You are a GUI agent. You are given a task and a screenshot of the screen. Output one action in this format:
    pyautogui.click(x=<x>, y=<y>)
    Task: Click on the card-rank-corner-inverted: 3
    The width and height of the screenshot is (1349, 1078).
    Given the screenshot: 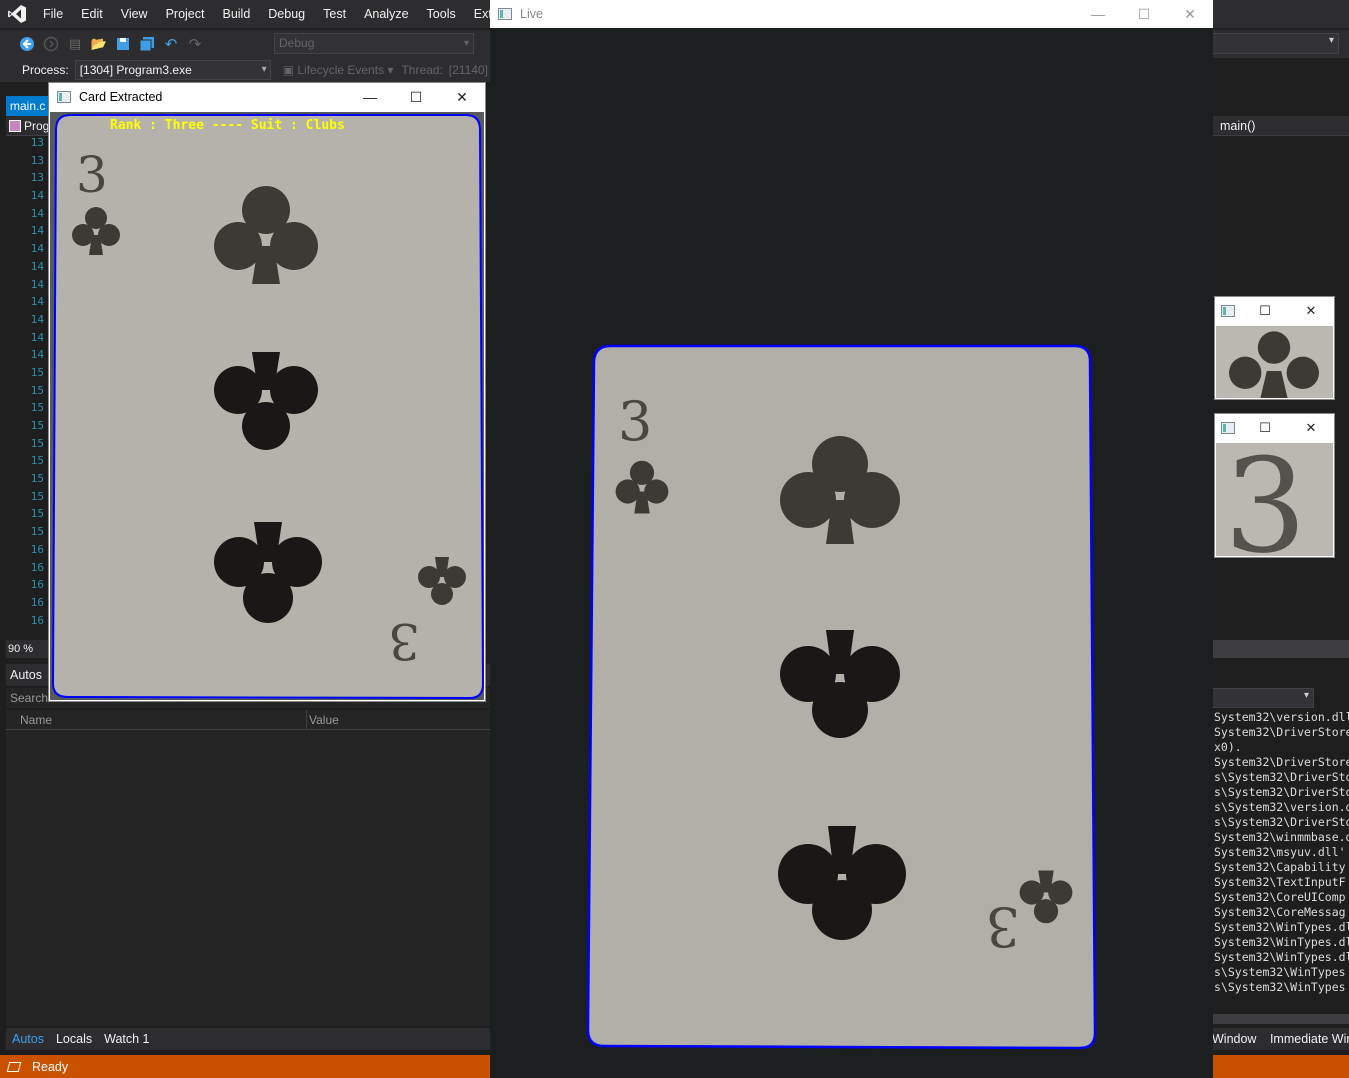 What is the action you would take?
    pyautogui.click(x=404, y=641)
    